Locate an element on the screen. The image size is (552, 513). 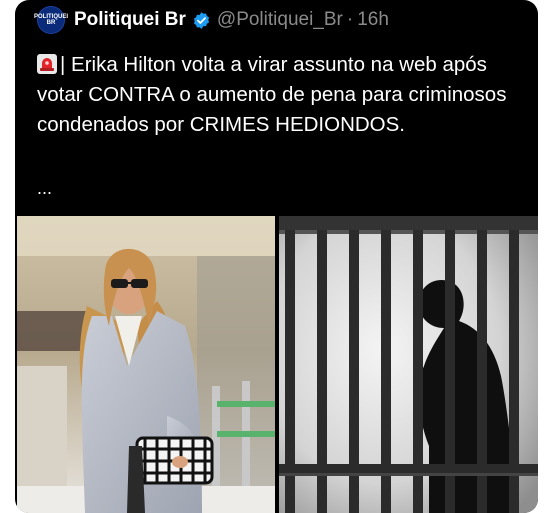
author-handle: @Politiquei_Br is located at coordinates (280, 20).